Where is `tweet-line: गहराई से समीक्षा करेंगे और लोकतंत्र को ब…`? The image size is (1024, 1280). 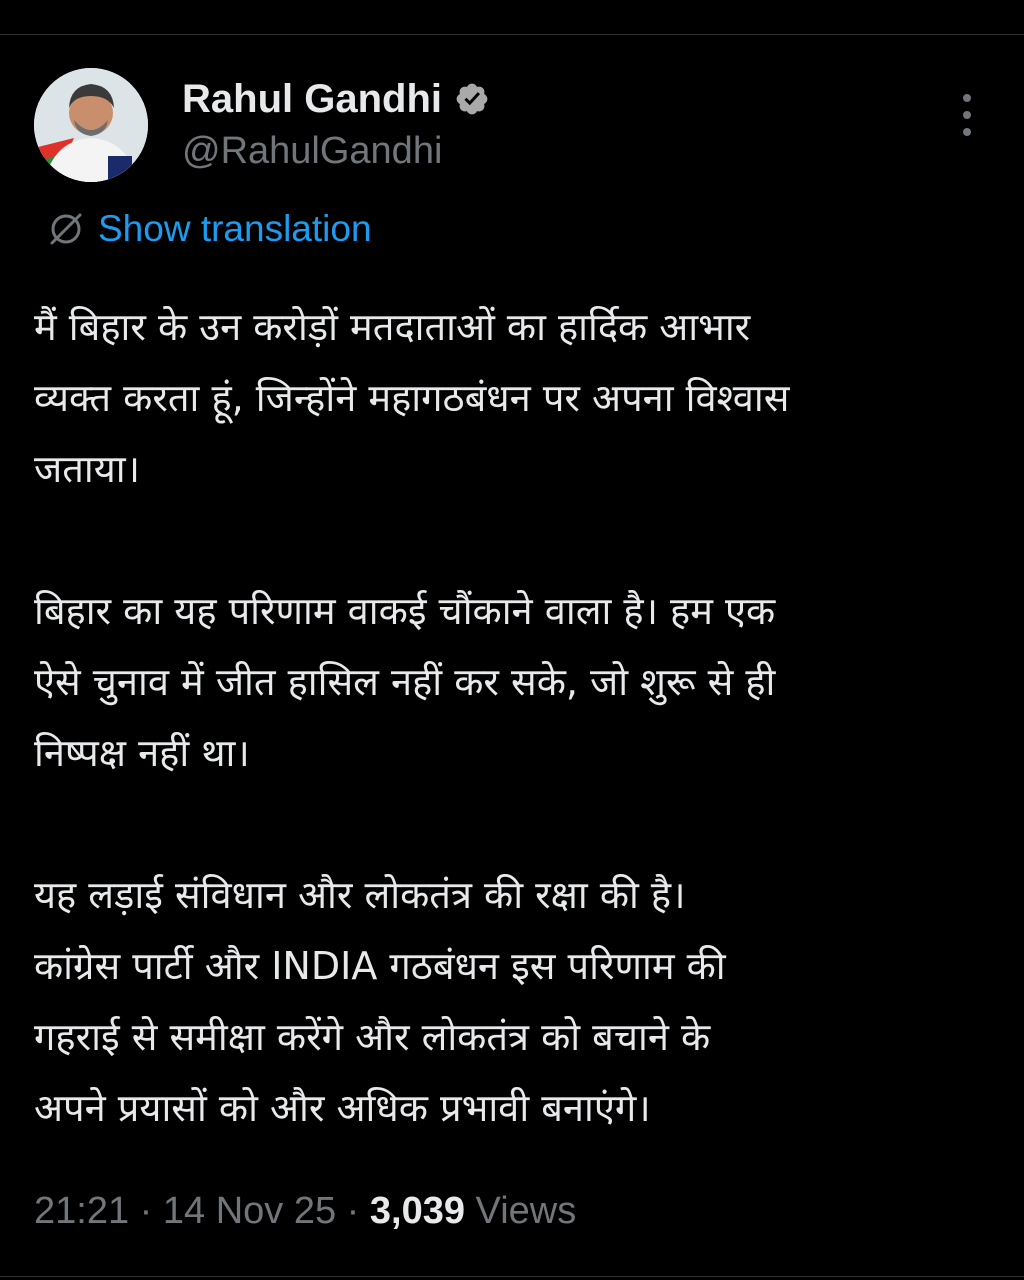
tweet-line: गहराई से समीक्षा करेंगे और लोकतंत्र को ब… is located at coordinates (372, 1037).